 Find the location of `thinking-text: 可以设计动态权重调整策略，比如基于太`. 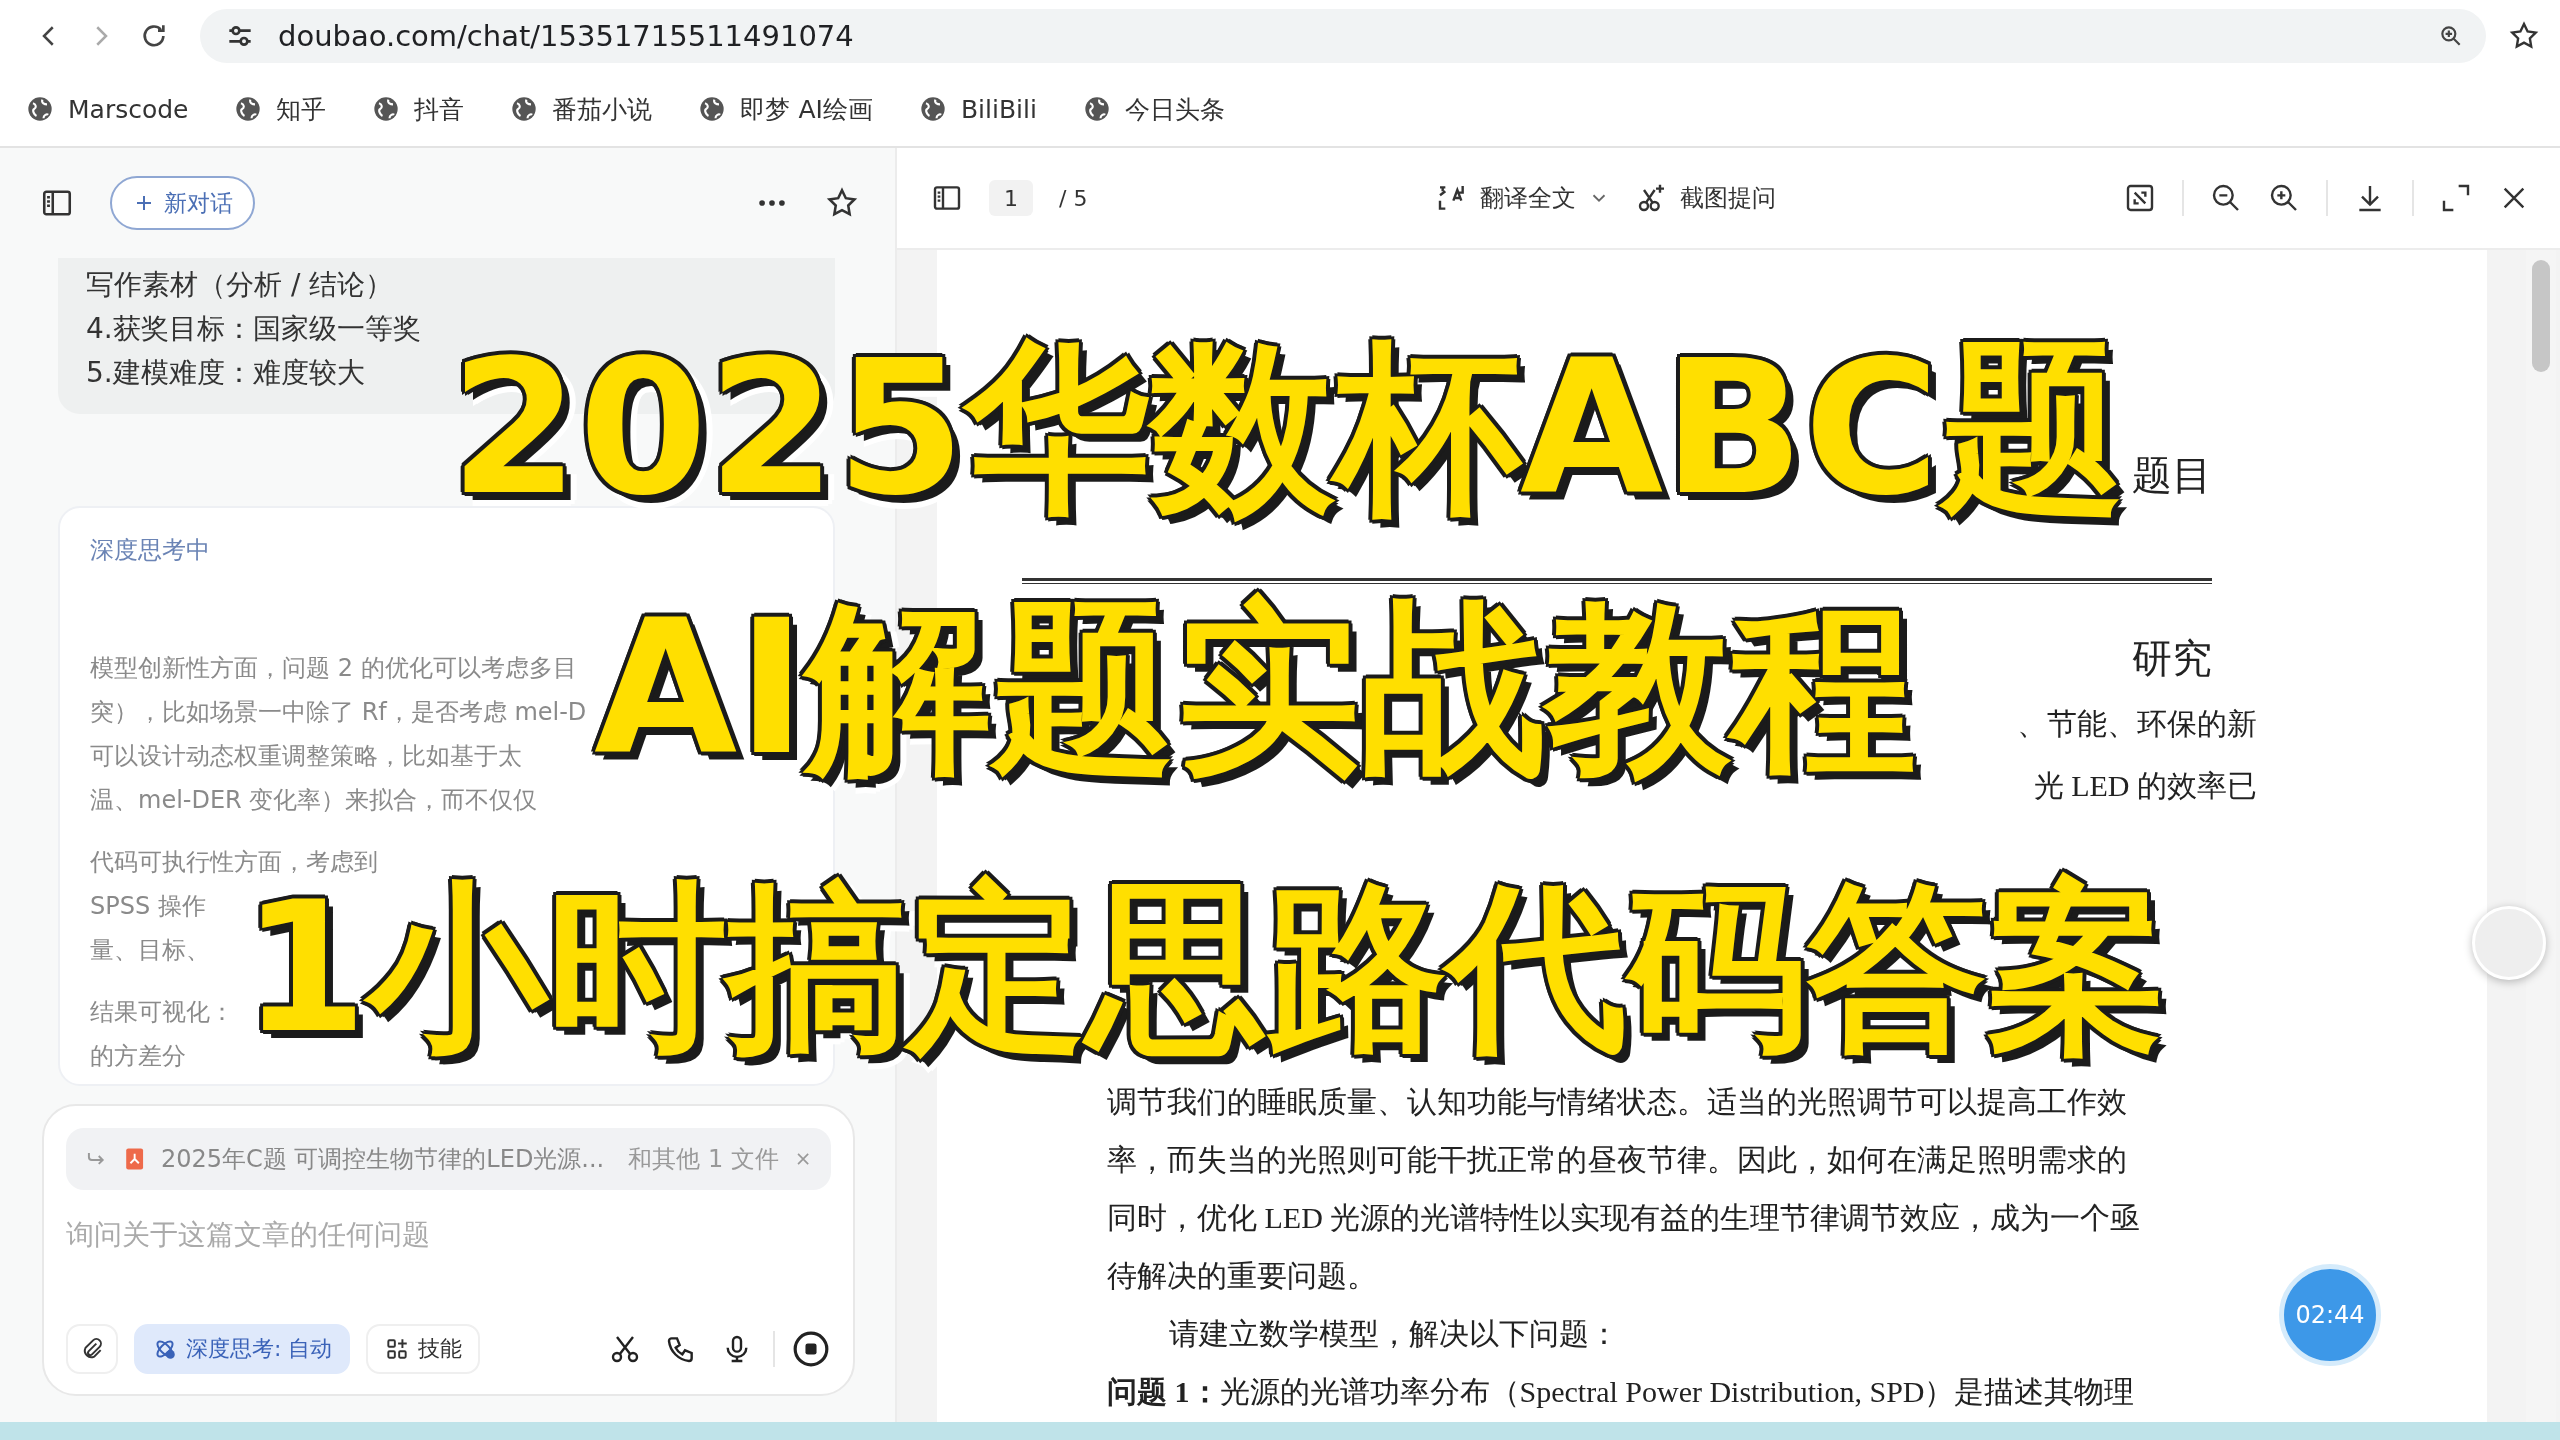

thinking-text: 可以设计动态权重调整策略，比如基于太 is located at coordinates (306, 756).